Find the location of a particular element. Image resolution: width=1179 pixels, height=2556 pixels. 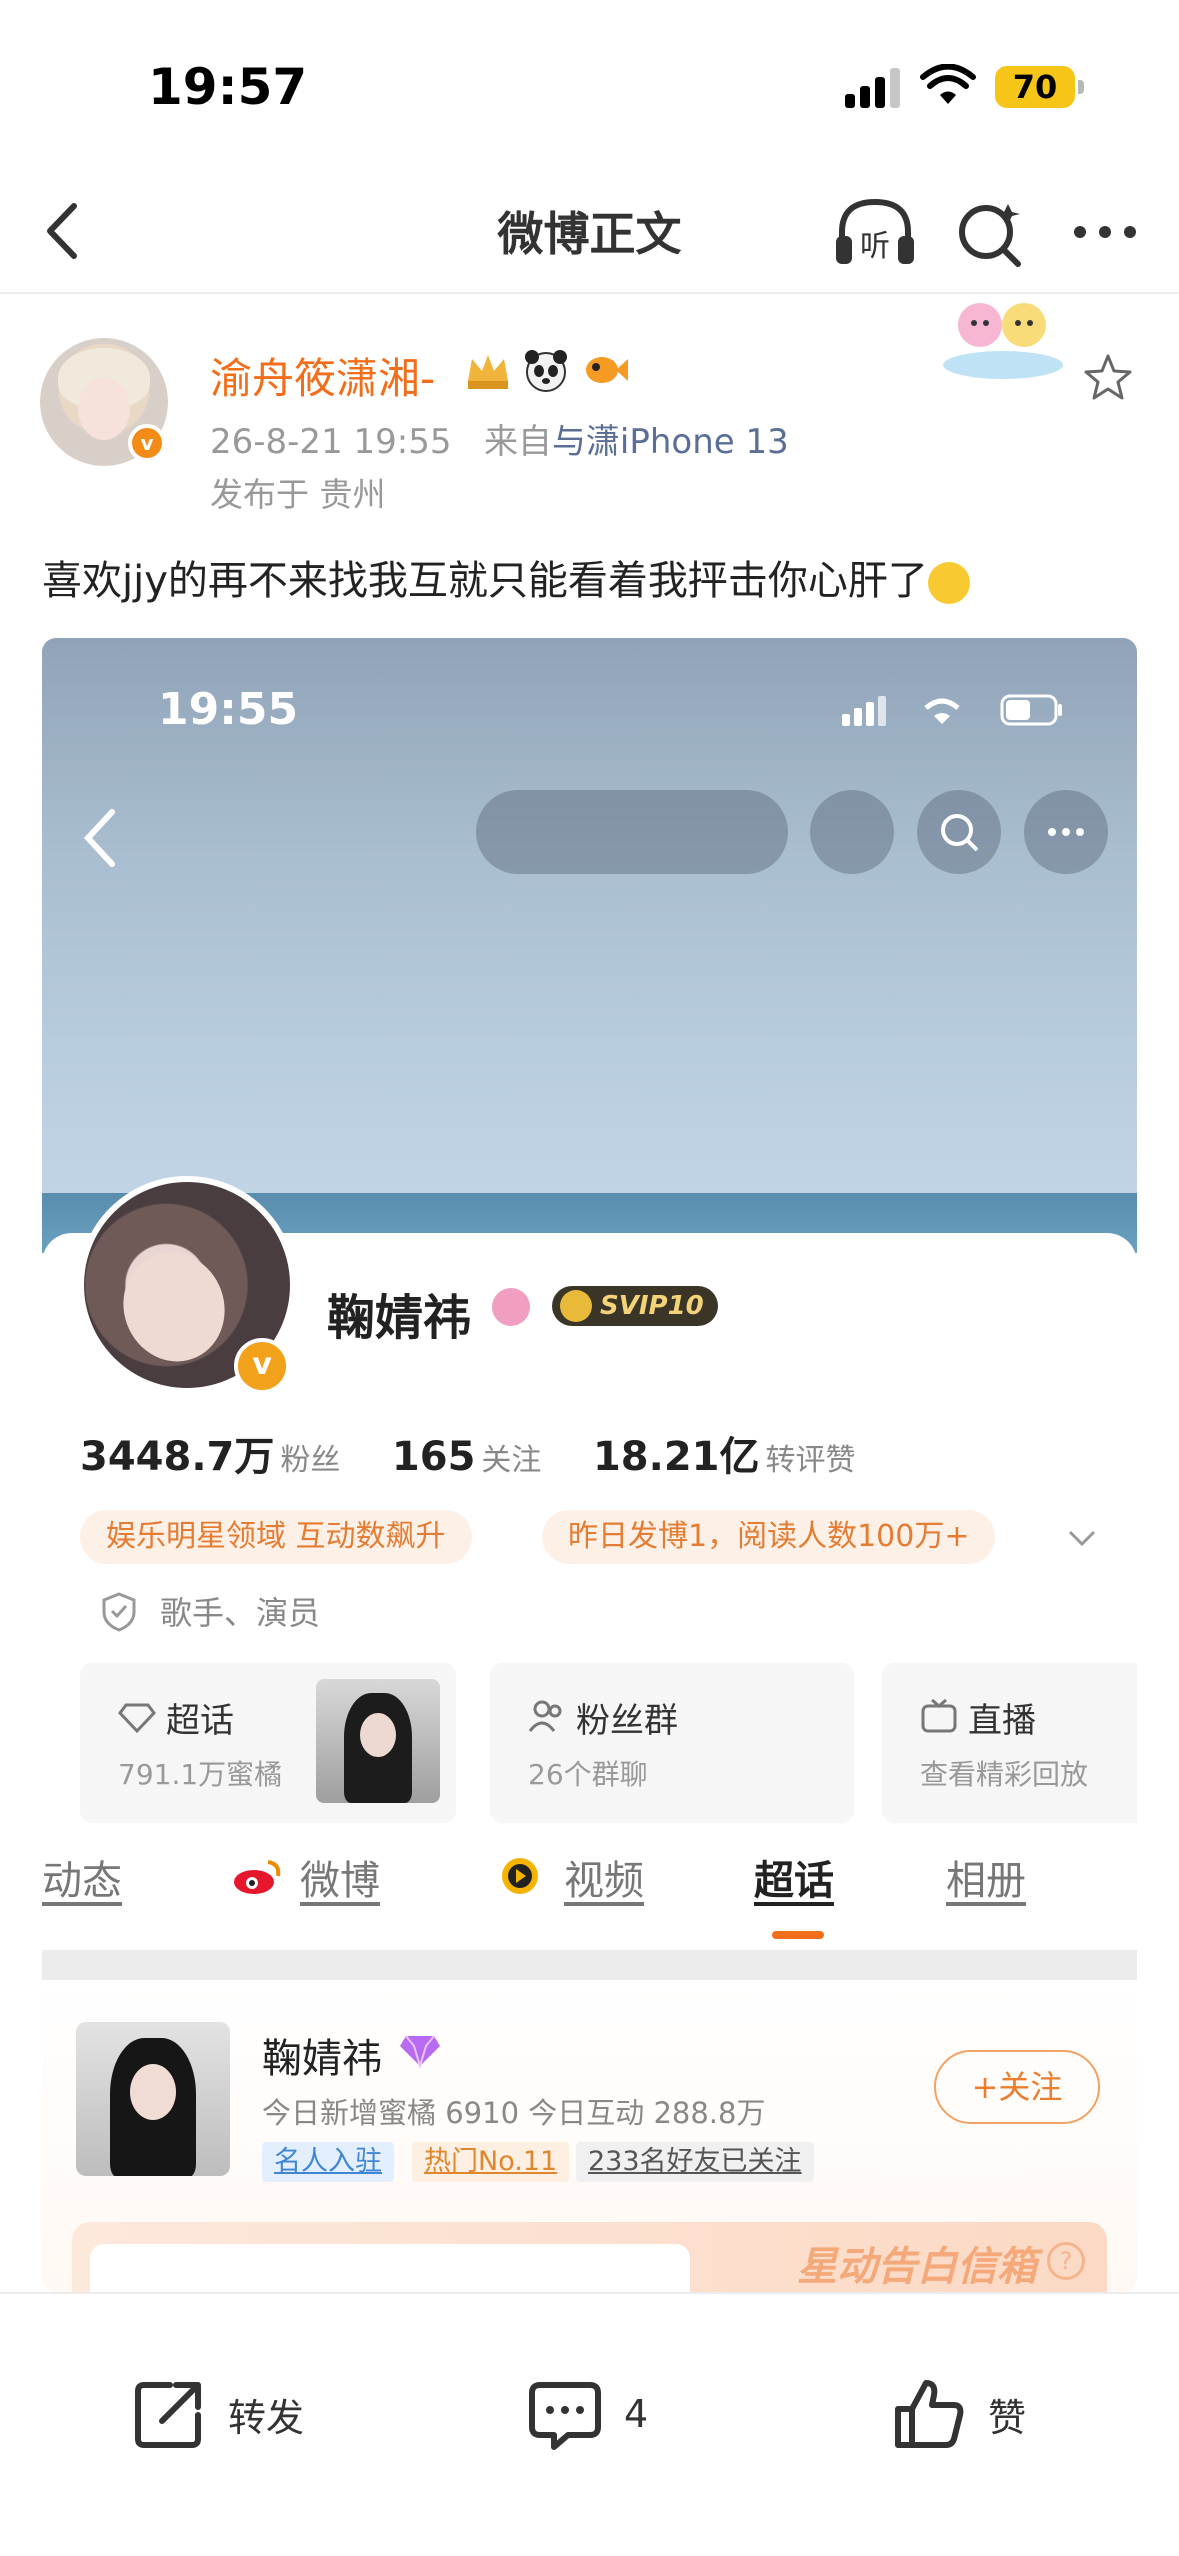

followers-count: 3448.7万 is located at coordinates (177, 1457).